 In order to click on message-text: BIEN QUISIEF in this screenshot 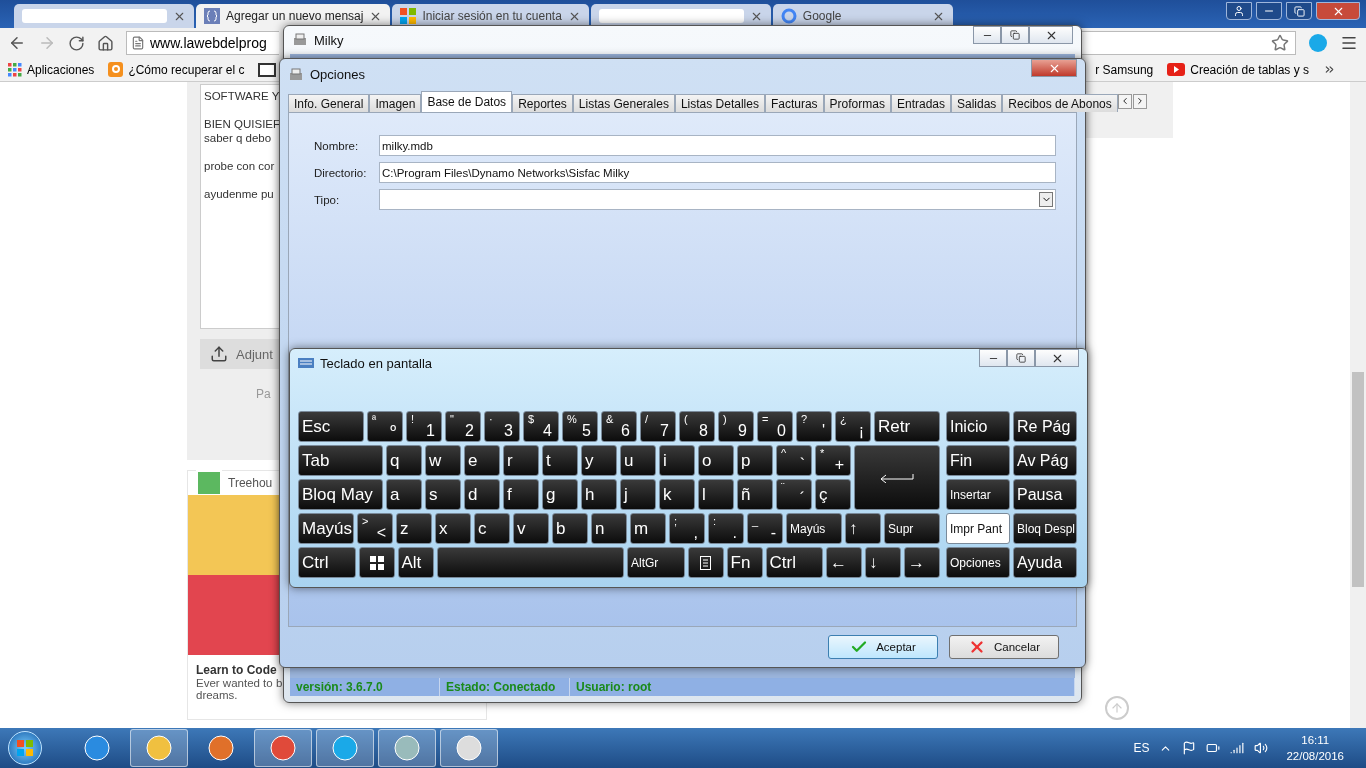, I will do `click(242, 124)`.